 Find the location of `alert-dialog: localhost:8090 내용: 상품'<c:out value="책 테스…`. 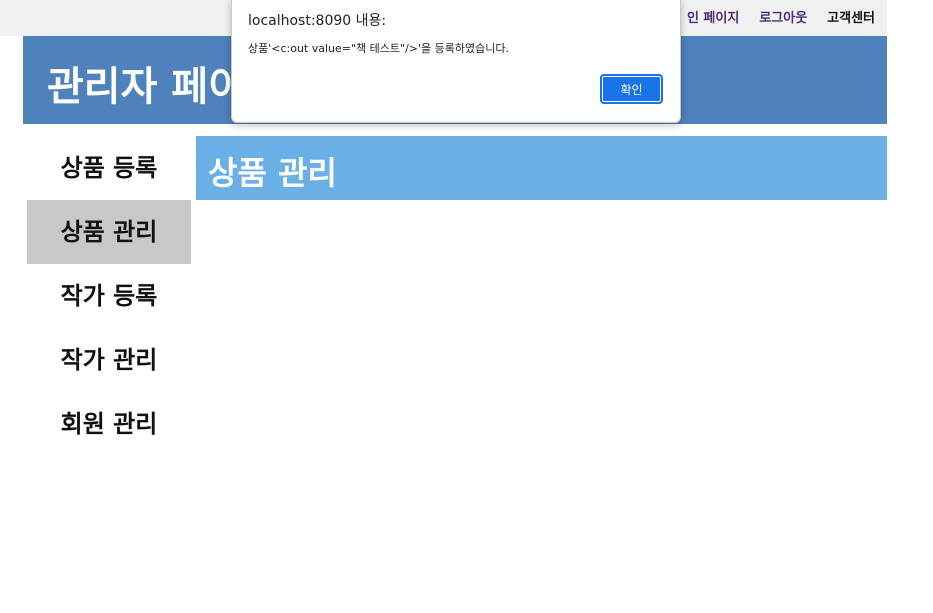

alert-dialog: localhost:8090 내용: 상품'<c:out value="책 테스… is located at coordinates (456, 61).